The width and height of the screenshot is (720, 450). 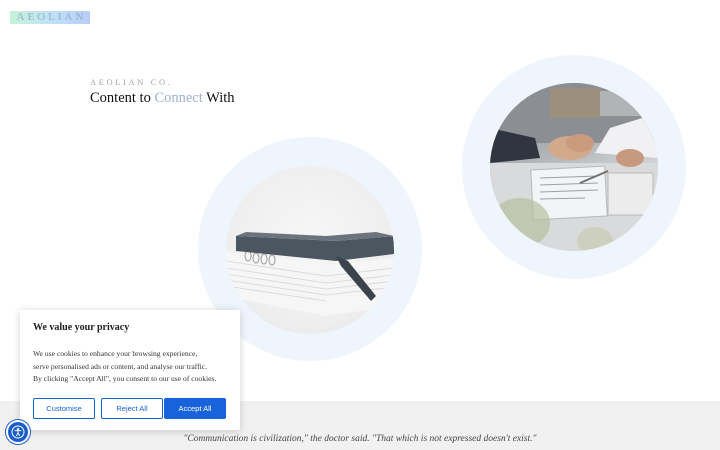 I want to click on handshake-photo, so click(x=574, y=167).